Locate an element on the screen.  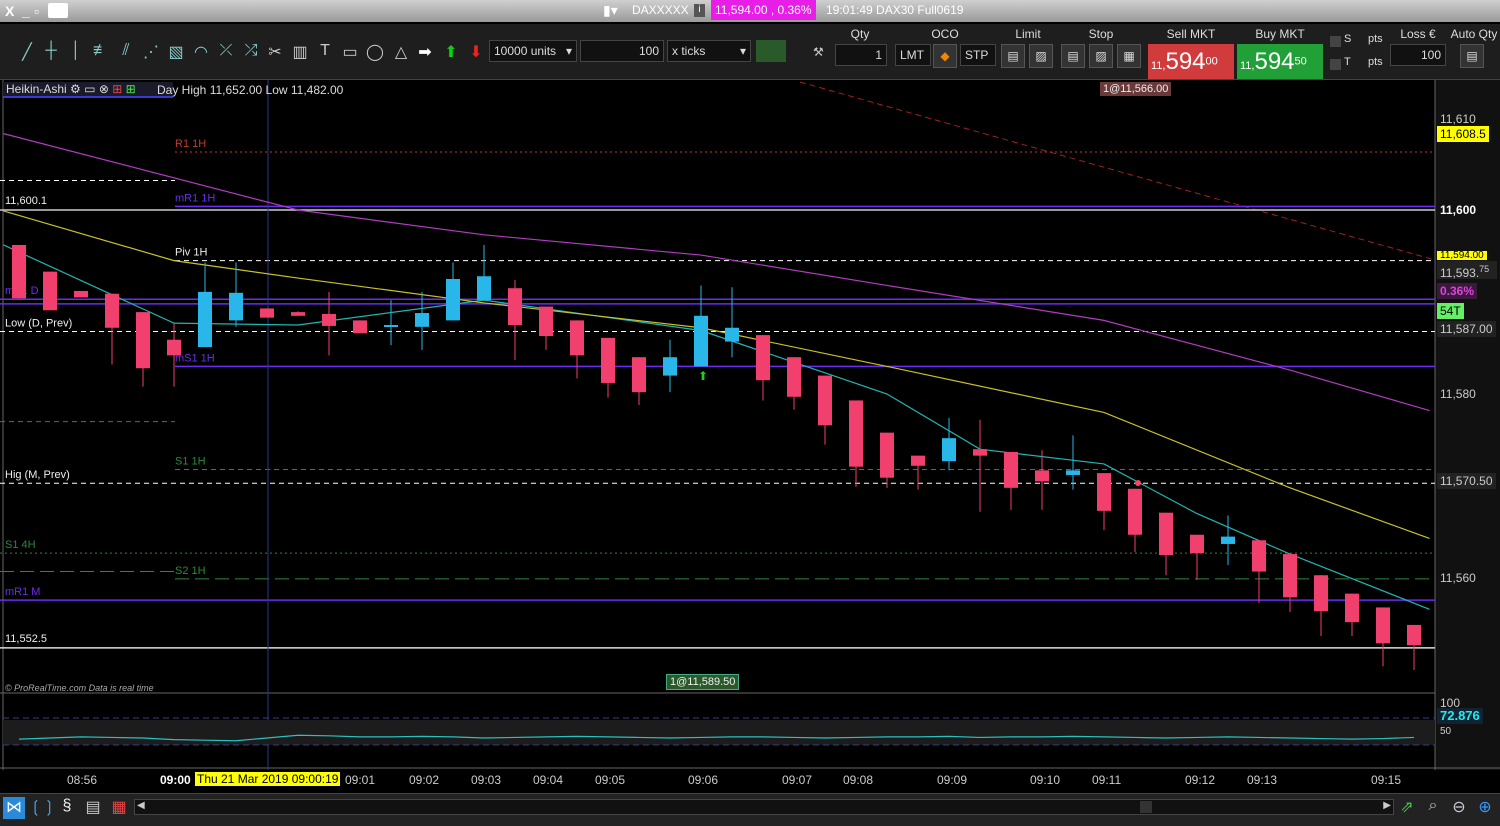
lmt-button: LMT is located at coordinates (913, 55).